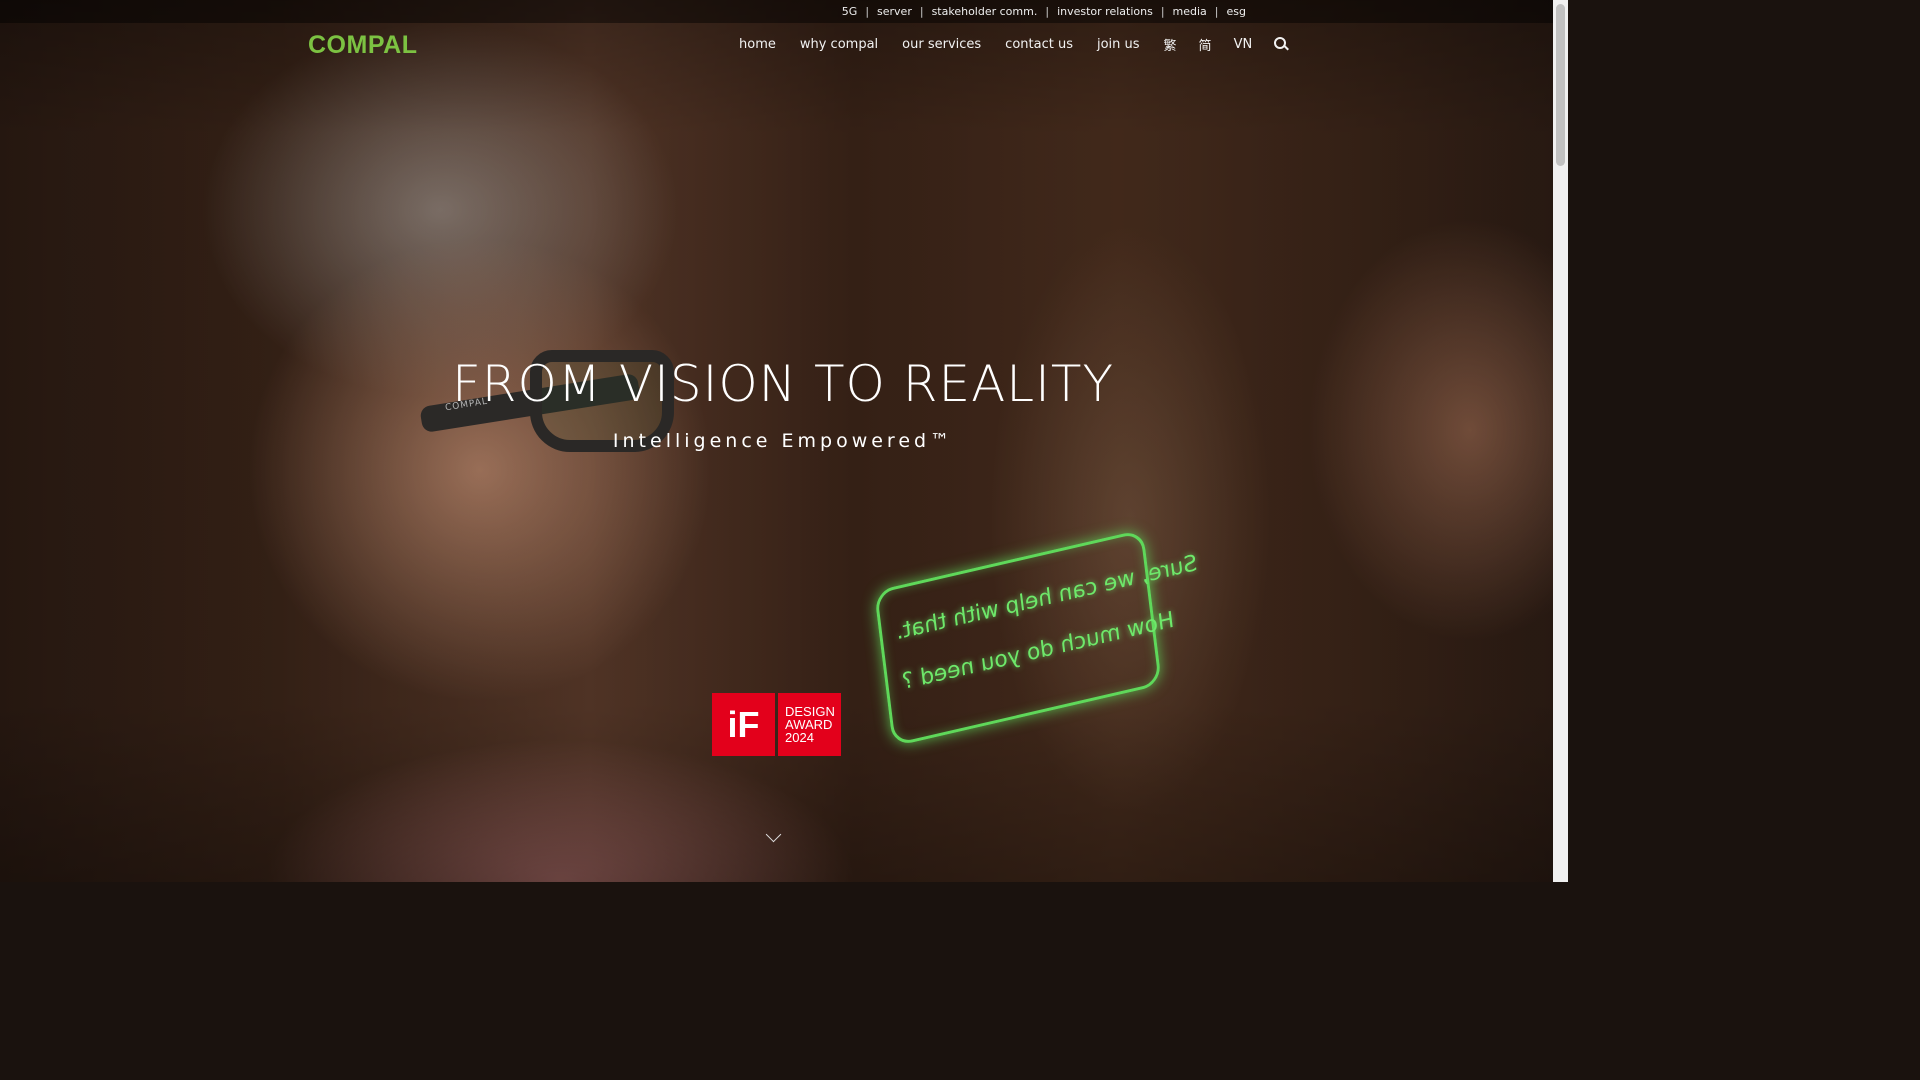 The height and width of the screenshot is (1080, 1920). Describe the element at coordinates (757, 44) in the screenshot. I see `nav-home: home` at that location.